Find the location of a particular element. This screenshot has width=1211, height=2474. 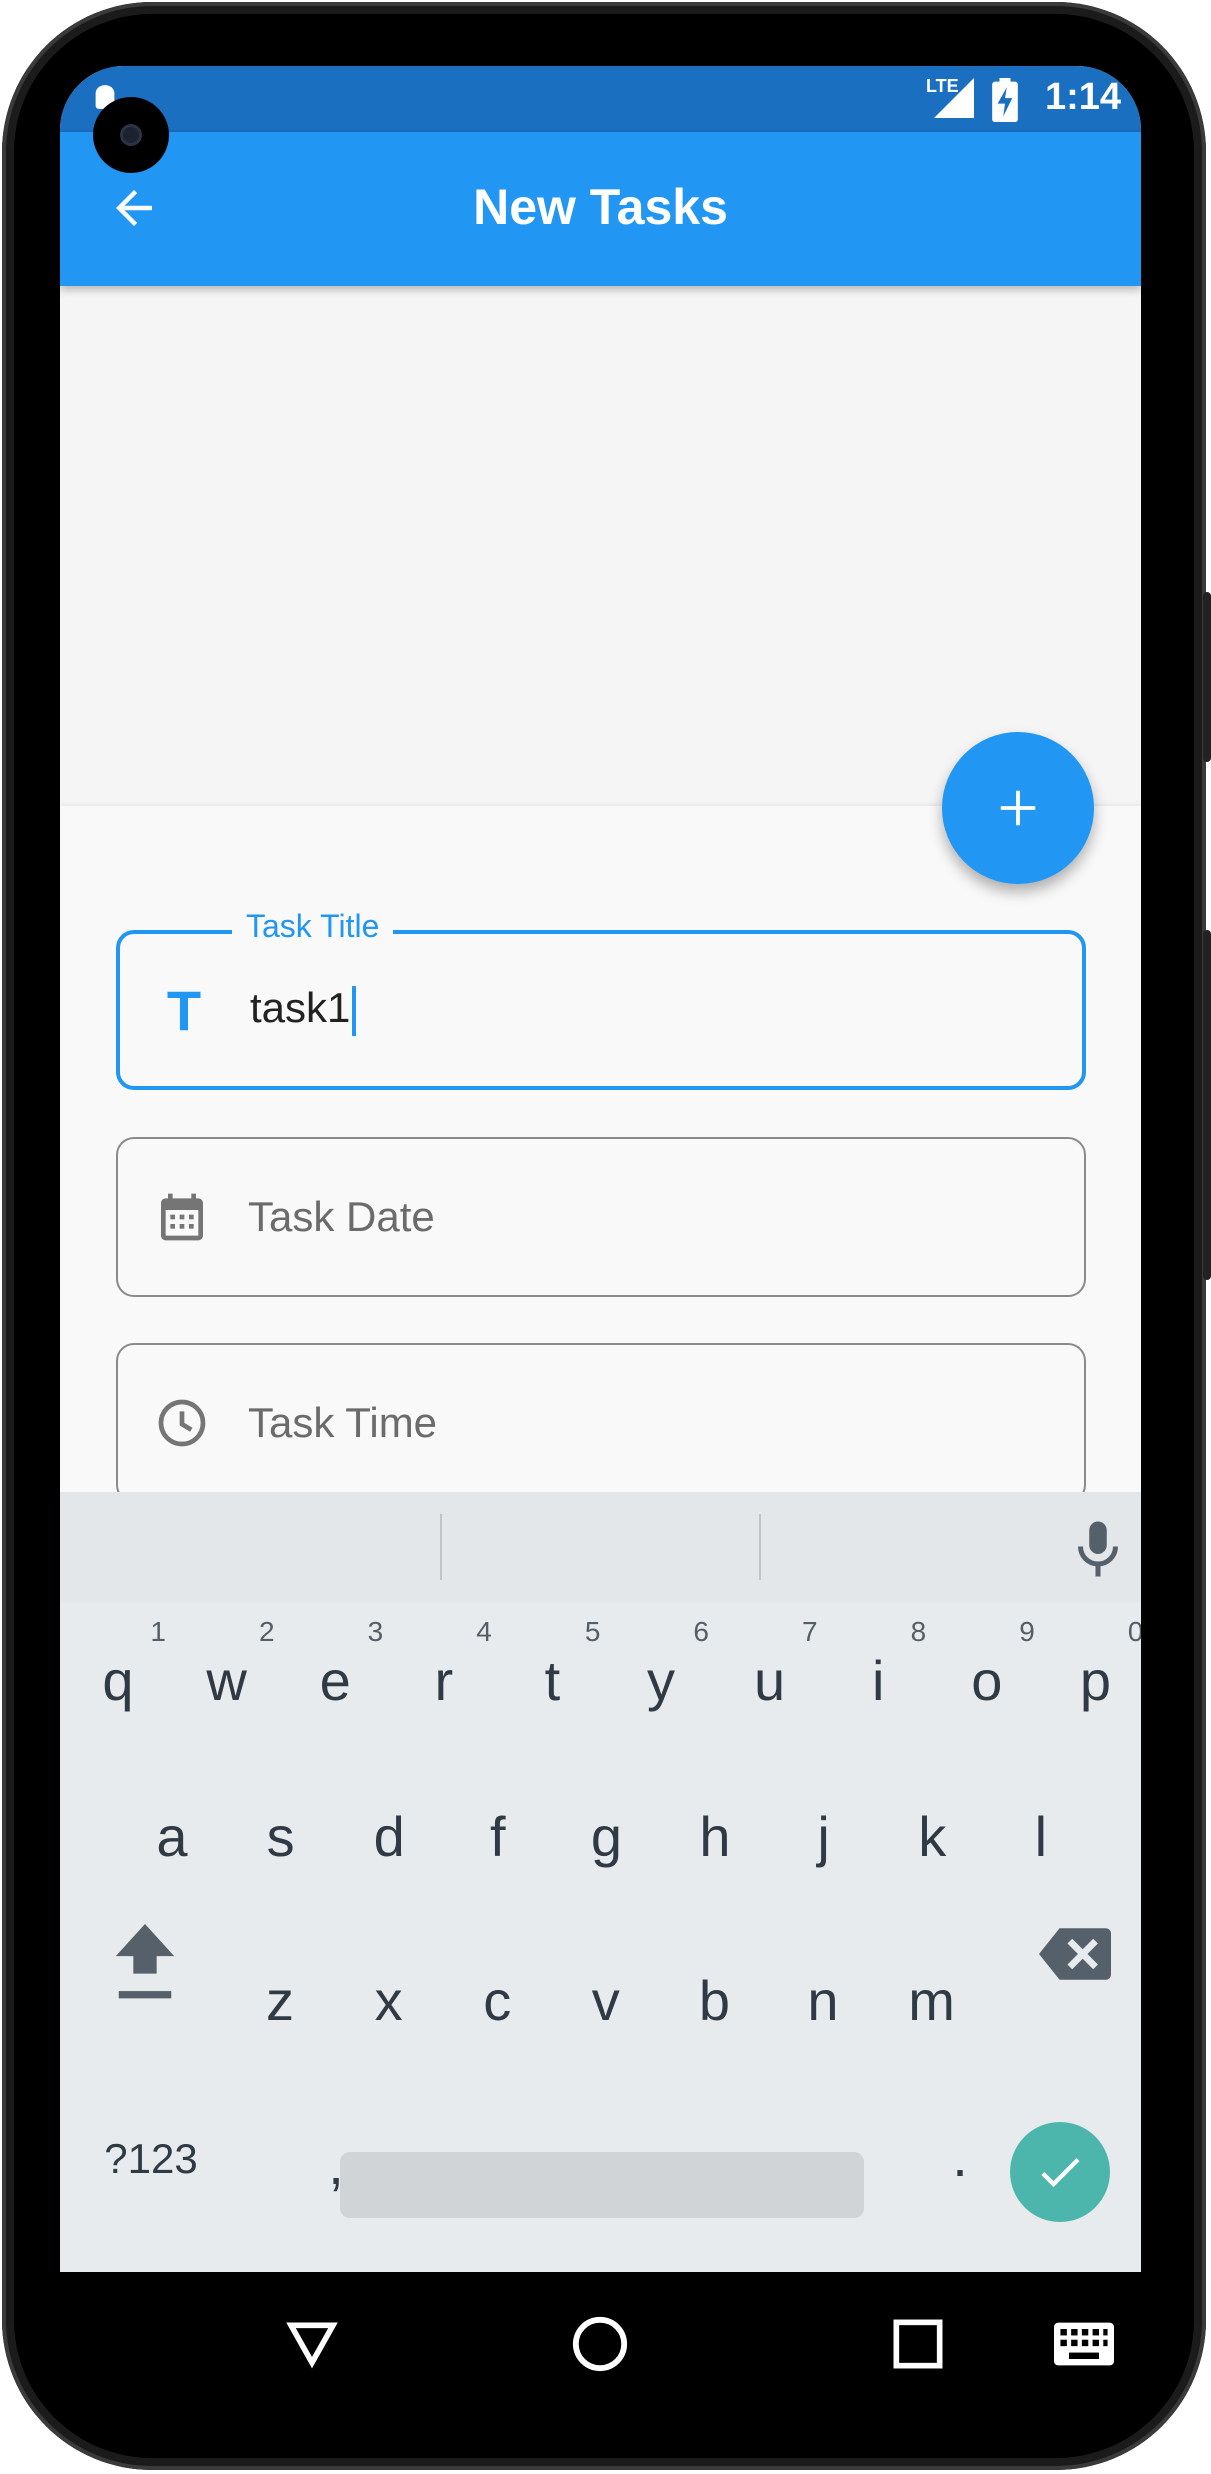

key-number-hint: 6 is located at coordinates (701, 1631).